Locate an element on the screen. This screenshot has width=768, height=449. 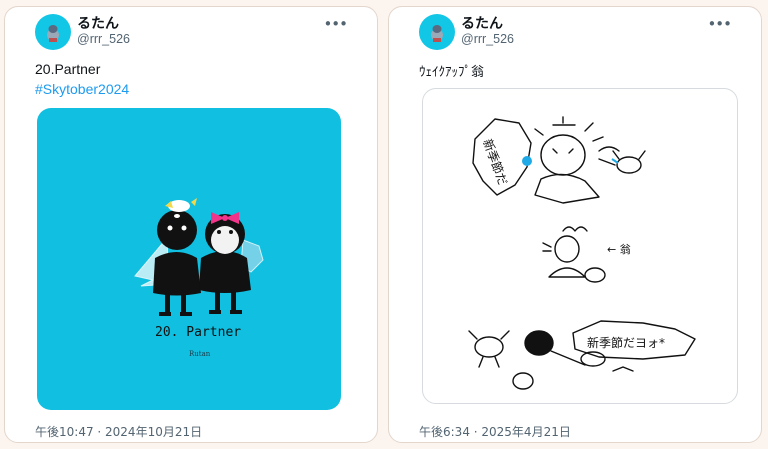
tweet-text: ｳｪｲｸｱｯﾌﾟ翁 is located at coordinates (452, 72).